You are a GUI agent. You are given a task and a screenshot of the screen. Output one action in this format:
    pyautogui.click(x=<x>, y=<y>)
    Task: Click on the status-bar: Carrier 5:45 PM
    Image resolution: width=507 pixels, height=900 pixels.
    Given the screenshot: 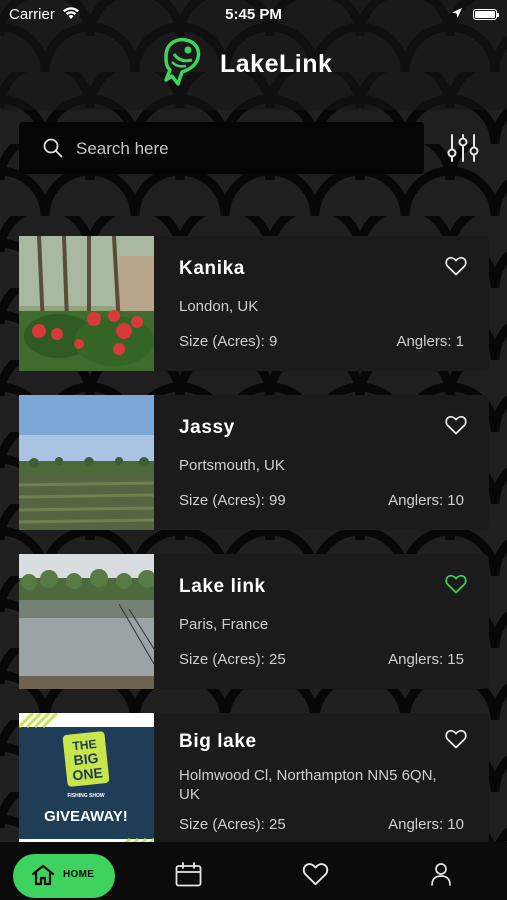 What is the action you would take?
    pyautogui.click(x=253, y=15)
    